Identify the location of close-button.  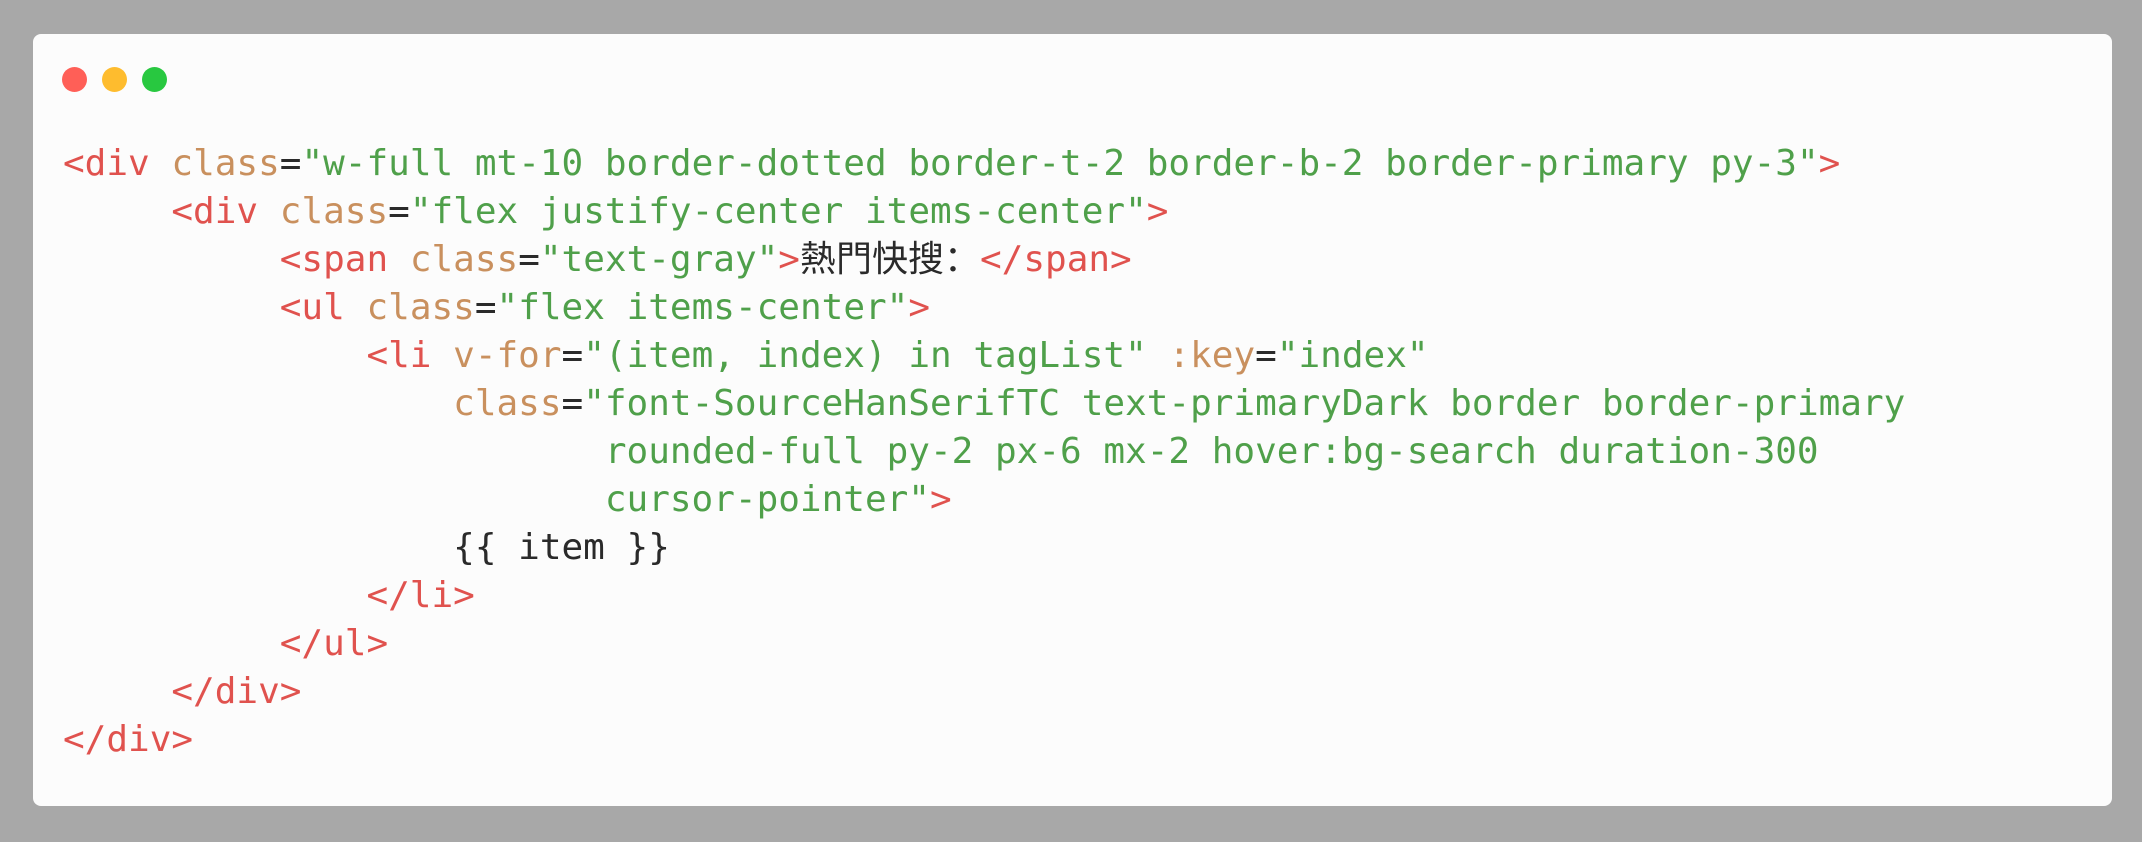
(74, 79).